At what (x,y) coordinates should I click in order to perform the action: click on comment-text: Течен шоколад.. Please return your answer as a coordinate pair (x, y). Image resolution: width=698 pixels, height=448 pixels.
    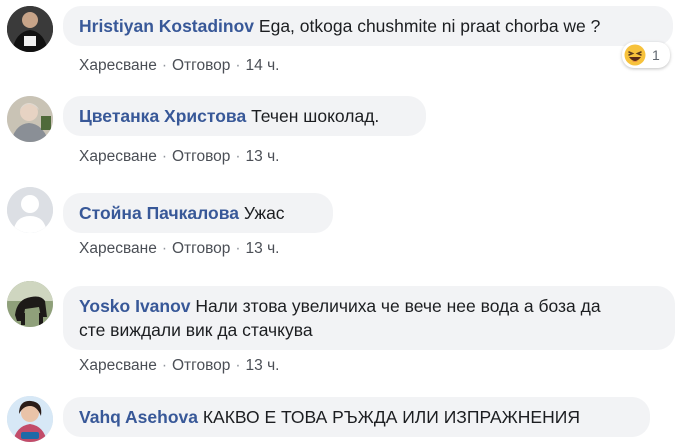
    Looking at the image, I should click on (315, 116).